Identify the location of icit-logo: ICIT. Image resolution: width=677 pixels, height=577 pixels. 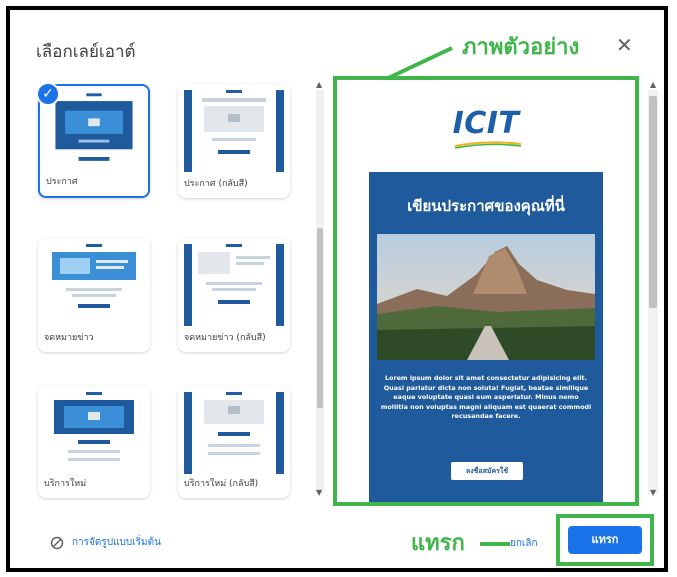
(486, 123).